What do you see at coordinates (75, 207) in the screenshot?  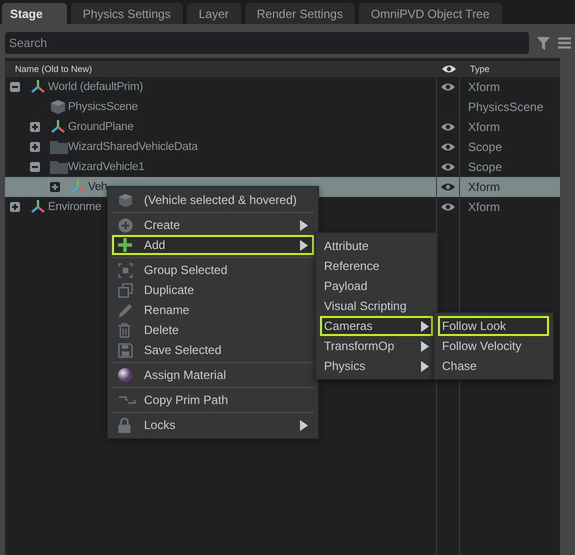 I see `prim-name: Environme` at bounding box center [75, 207].